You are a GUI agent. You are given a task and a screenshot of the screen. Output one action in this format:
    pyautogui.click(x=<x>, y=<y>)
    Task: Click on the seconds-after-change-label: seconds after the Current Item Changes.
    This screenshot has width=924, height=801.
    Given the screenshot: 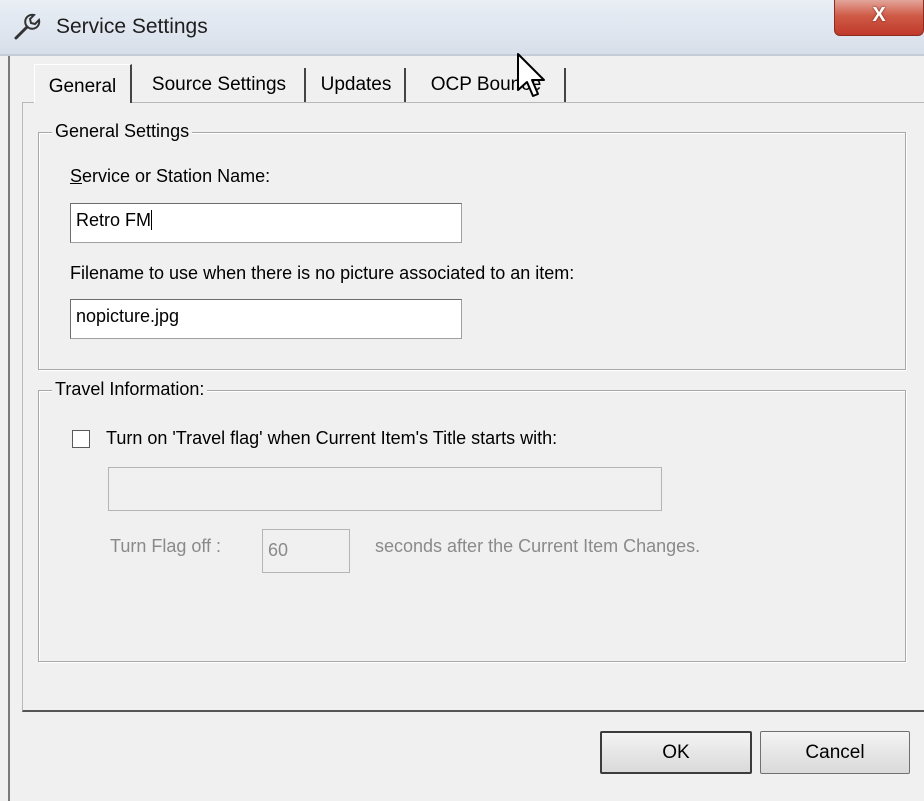 What is the action you would take?
    pyautogui.click(x=538, y=546)
    